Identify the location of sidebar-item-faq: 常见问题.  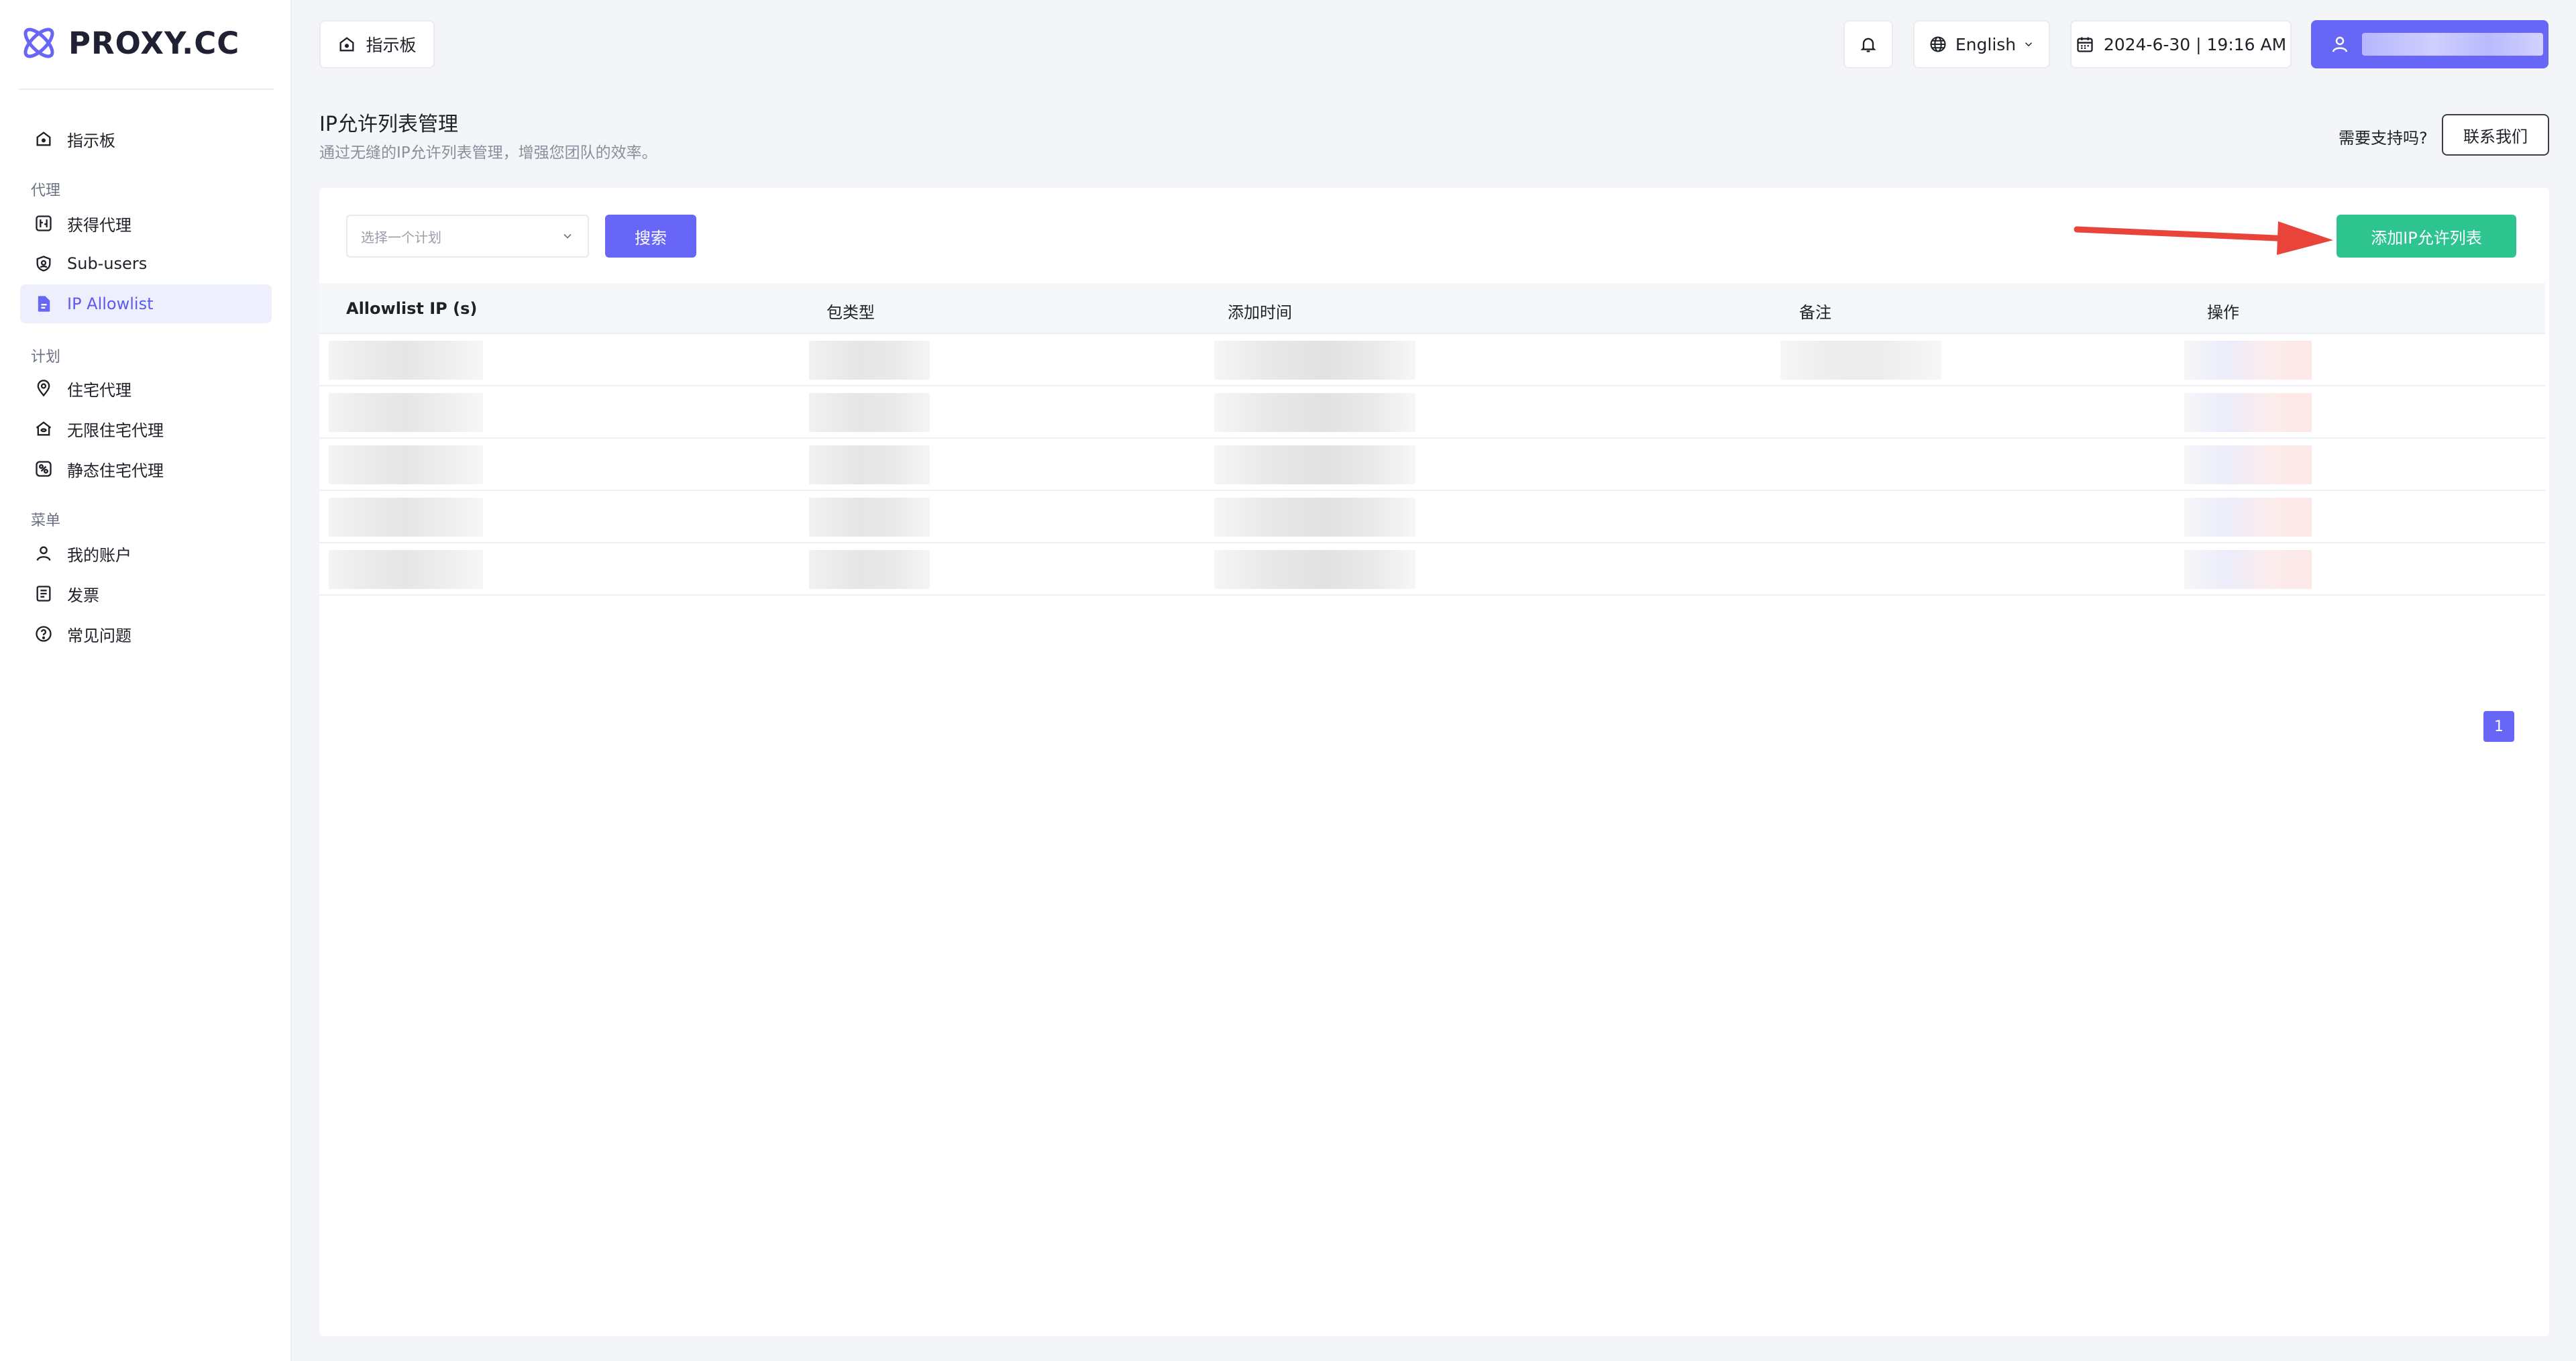
(146, 633).